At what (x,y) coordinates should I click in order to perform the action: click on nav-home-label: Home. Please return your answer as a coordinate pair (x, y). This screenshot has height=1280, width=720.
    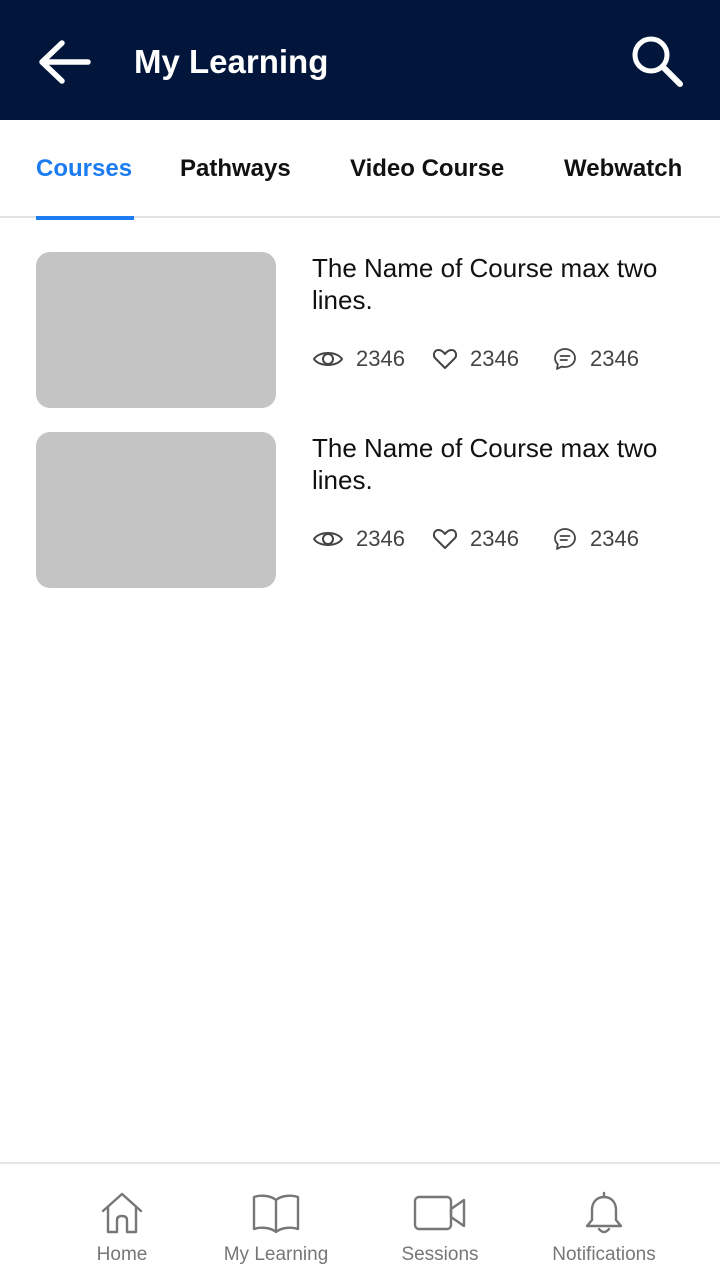
    Looking at the image, I should click on (122, 1254).